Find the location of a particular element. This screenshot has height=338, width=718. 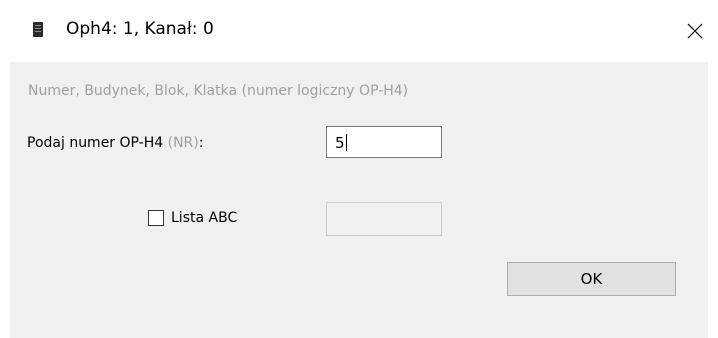

nr-label-colon: : is located at coordinates (201, 143).